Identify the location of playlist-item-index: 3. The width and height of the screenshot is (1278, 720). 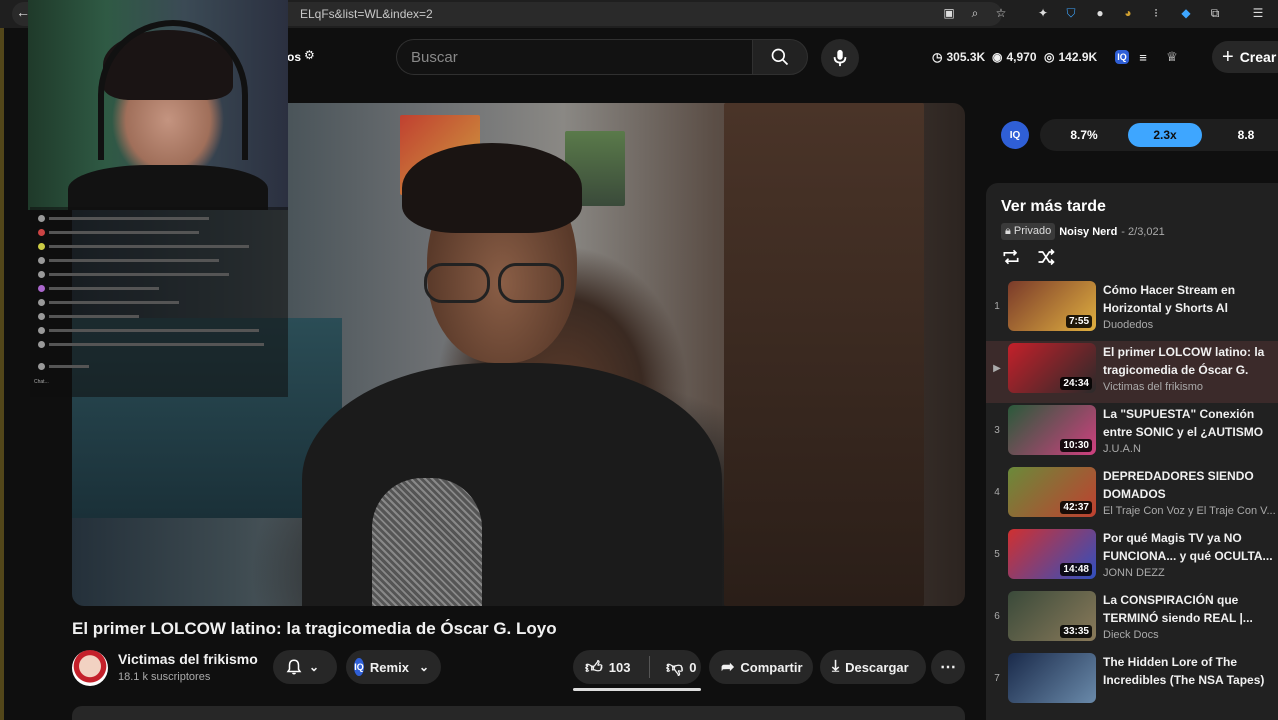
(997, 430).